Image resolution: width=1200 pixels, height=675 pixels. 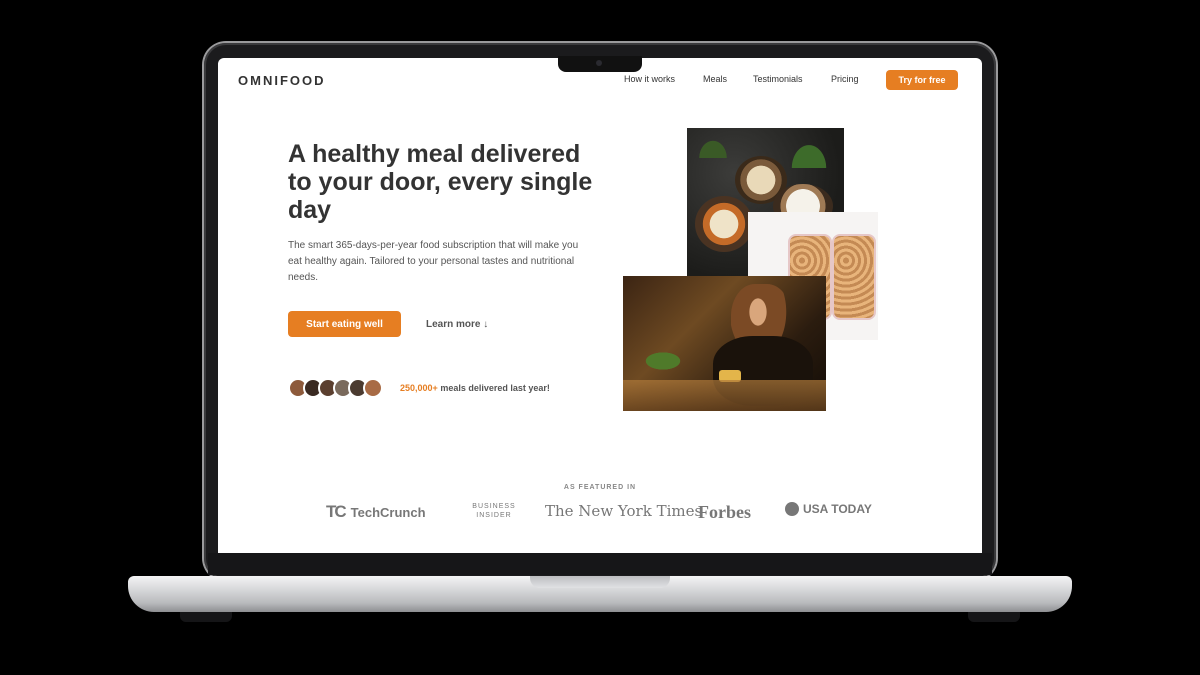 What do you see at coordinates (624, 511) in the screenshot?
I see `nyt-logo: The New York Times` at bounding box center [624, 511].